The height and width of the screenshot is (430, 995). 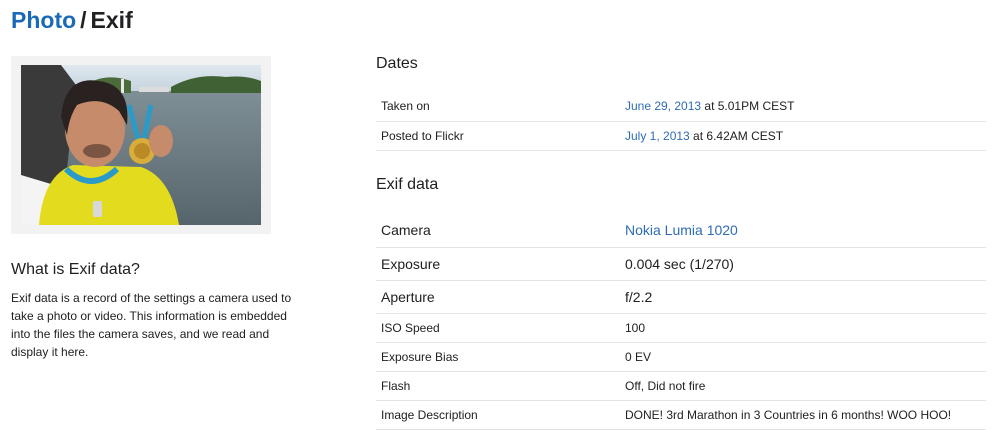 I want to click on breadcrumb-current: Exif, so click(x=111, y=20).